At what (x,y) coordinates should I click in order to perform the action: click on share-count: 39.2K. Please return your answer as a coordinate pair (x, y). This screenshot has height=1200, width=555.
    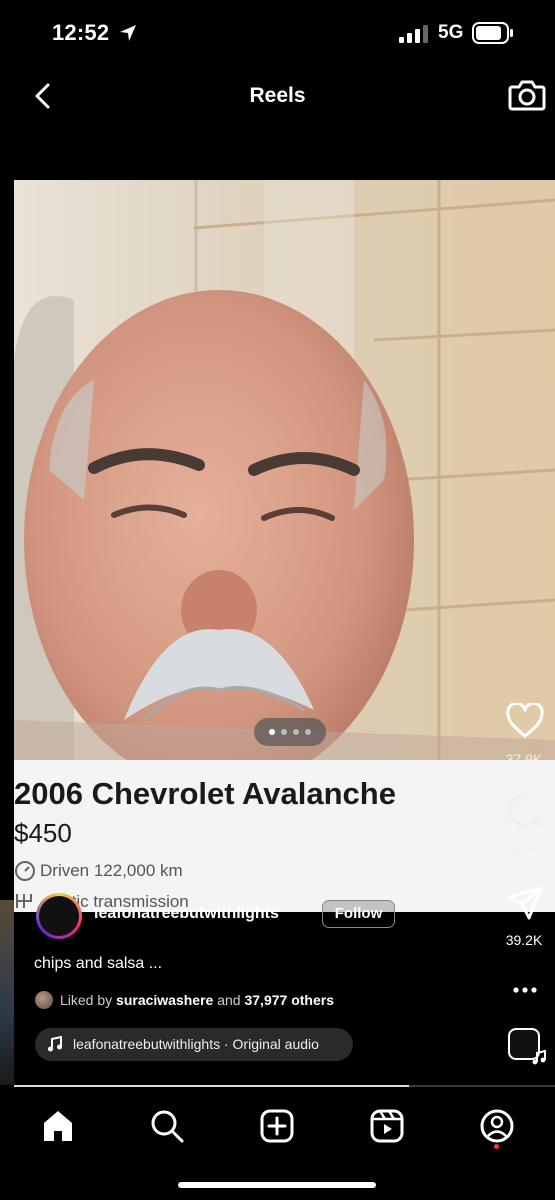
    Looking at the image, I should click on (524, 940).